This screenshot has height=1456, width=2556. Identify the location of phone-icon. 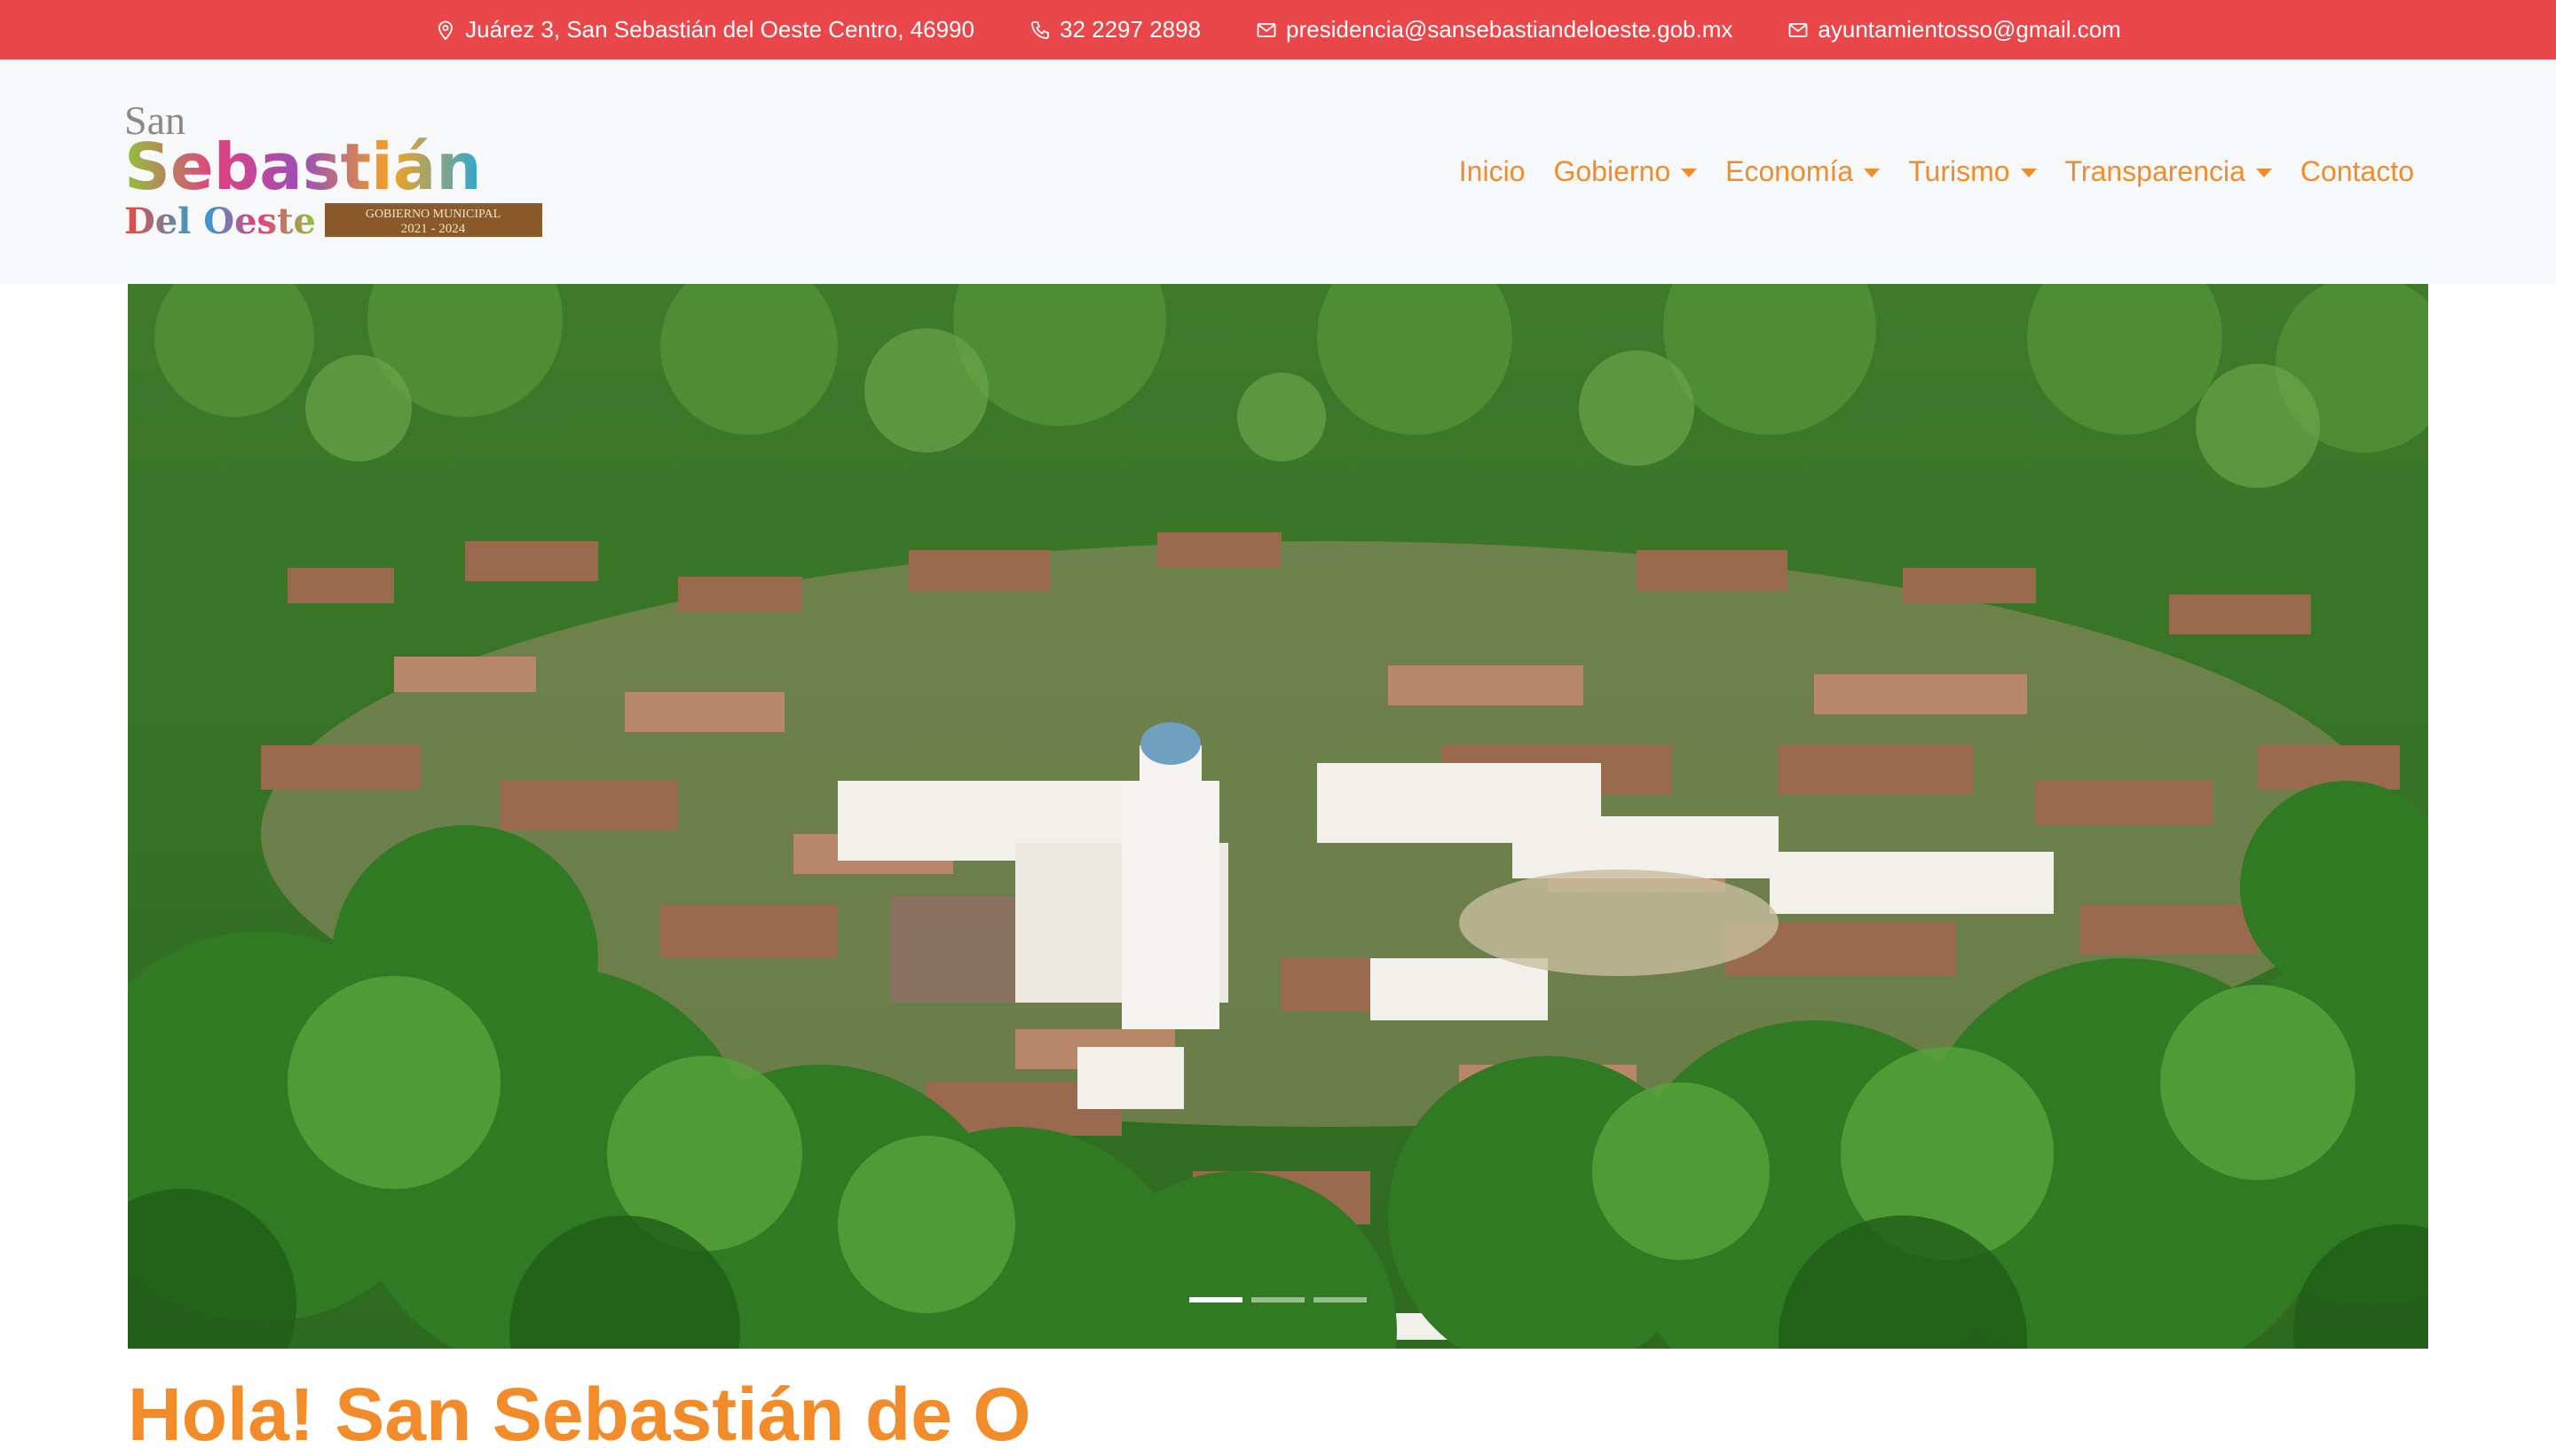
(1040, 30).